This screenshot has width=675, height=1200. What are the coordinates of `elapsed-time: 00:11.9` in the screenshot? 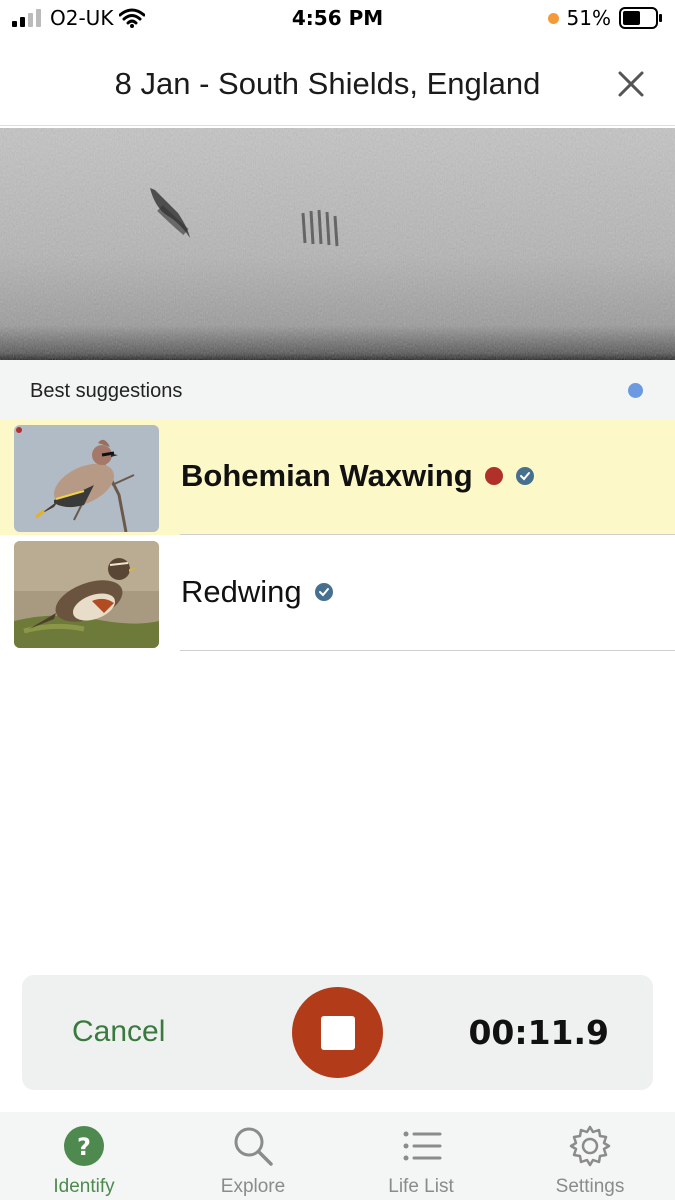 It's located at (538, 1032).